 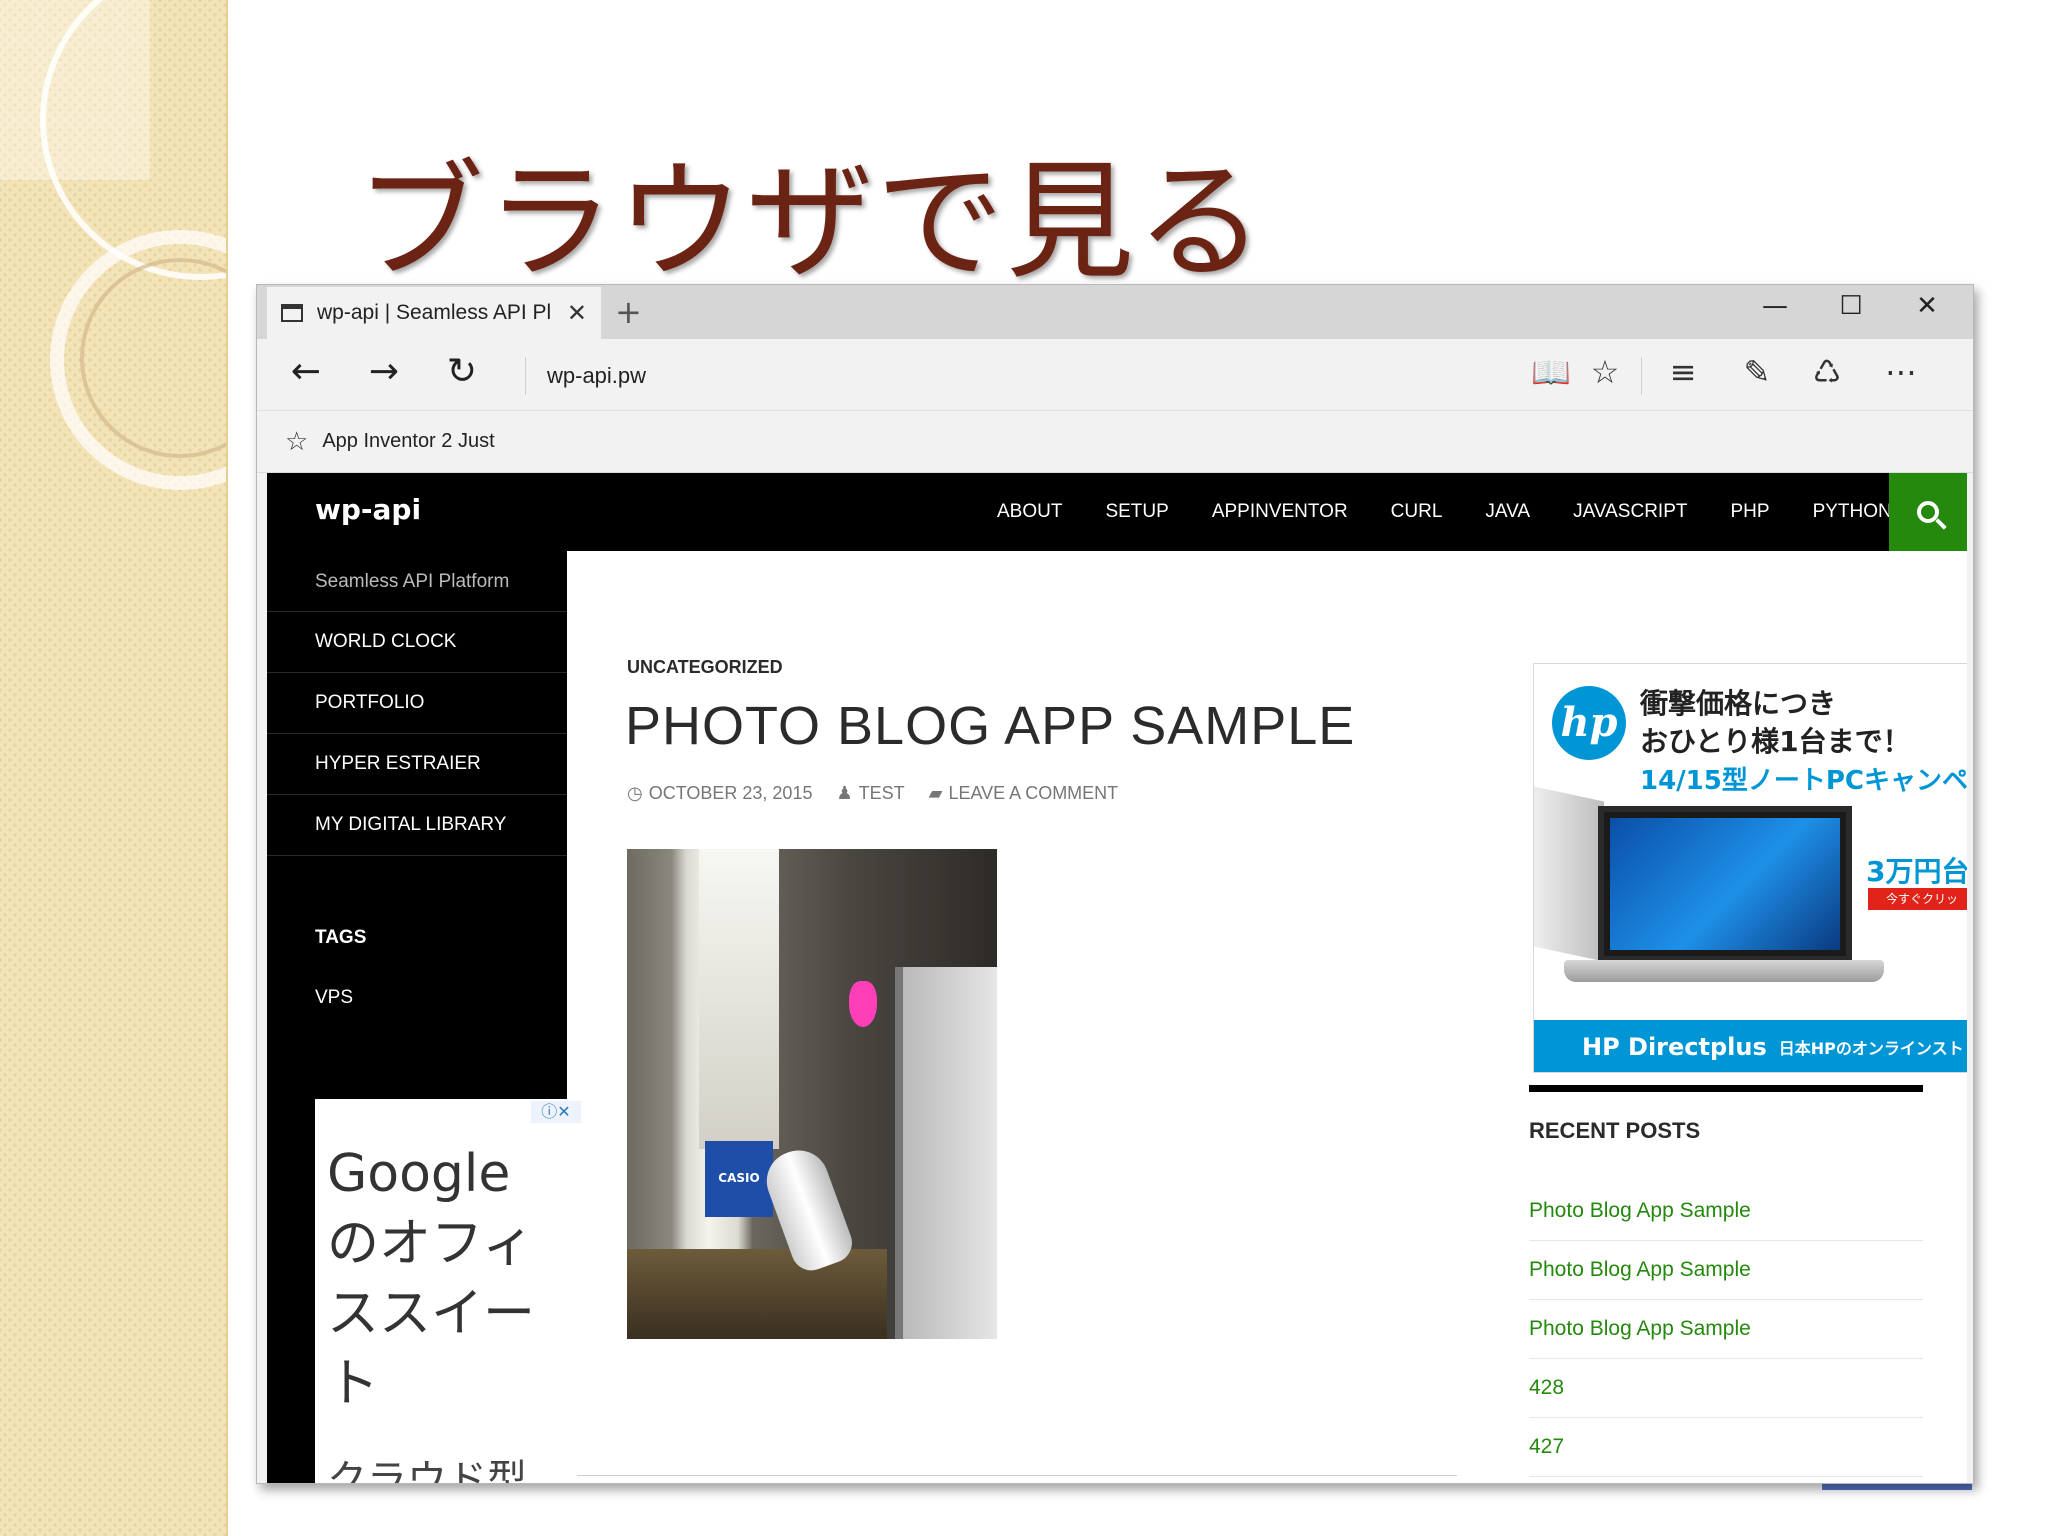 I want to click on browser-tab: wp-api | Seamless API Pl ✕, so click(x=434, y=313).